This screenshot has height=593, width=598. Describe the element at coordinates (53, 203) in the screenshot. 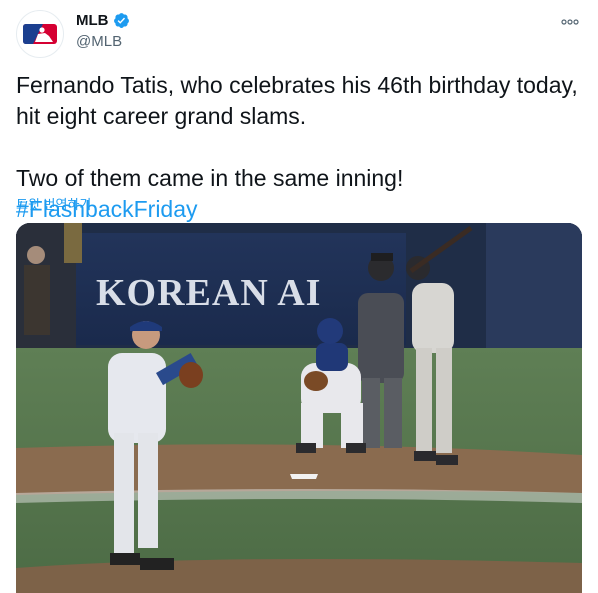

I see `translate-tweet-link: 트윗 번역하기` at that location.